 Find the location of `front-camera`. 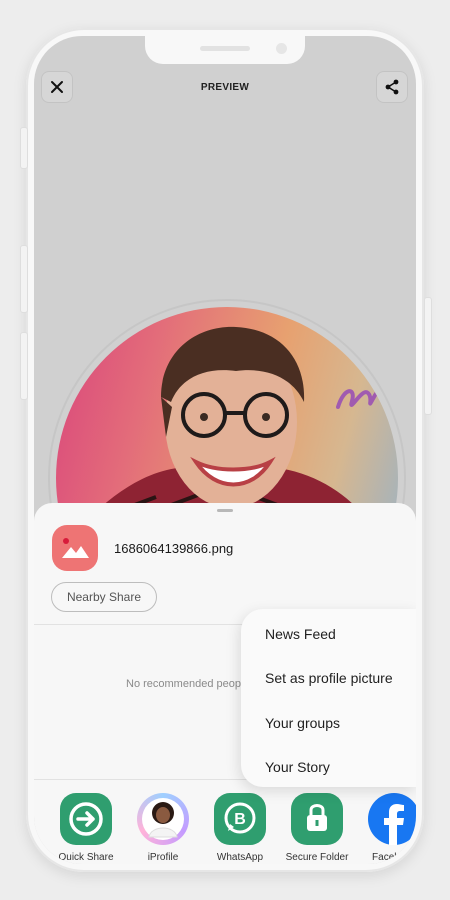

front-camera is located at coordinates (281, 48).